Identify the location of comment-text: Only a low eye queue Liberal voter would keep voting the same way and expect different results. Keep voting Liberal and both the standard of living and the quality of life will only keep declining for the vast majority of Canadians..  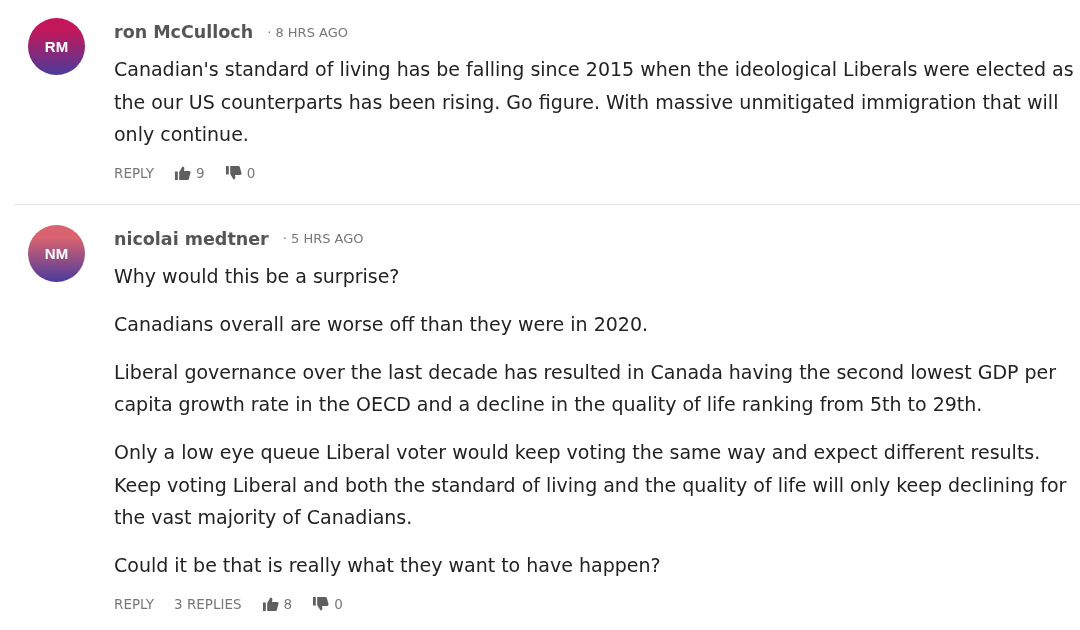
(591, 485).